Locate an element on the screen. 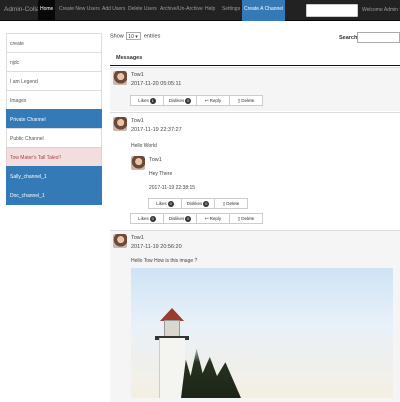  nav-search-input is located at coordinates (332, 10).